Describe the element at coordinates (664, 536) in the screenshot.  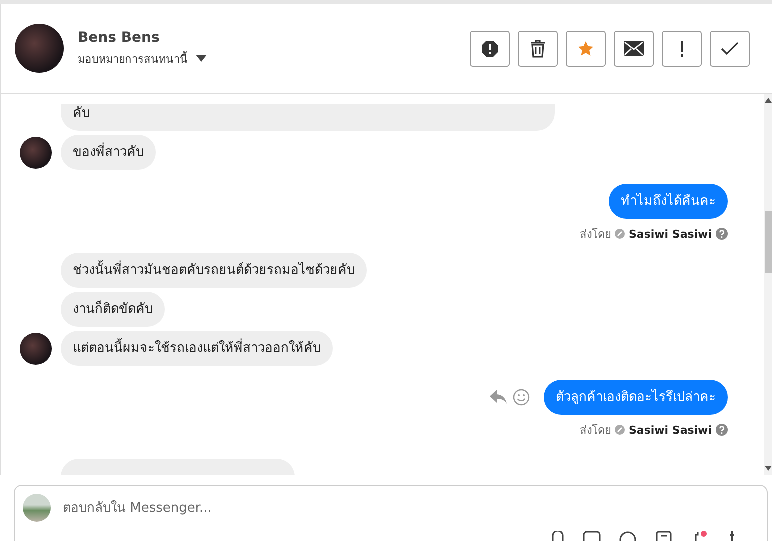
I see `document-icon` at that location.